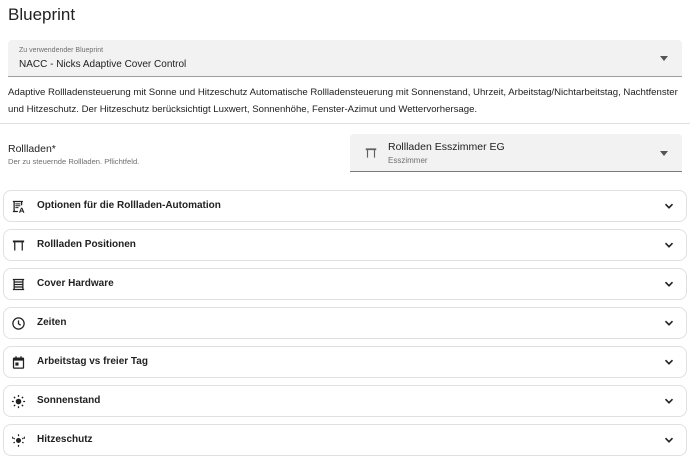 Image resolution: width=690 pixels, height=458 pixels. I want to click on section-title: Rollladen Positionen, so click(86, 244).